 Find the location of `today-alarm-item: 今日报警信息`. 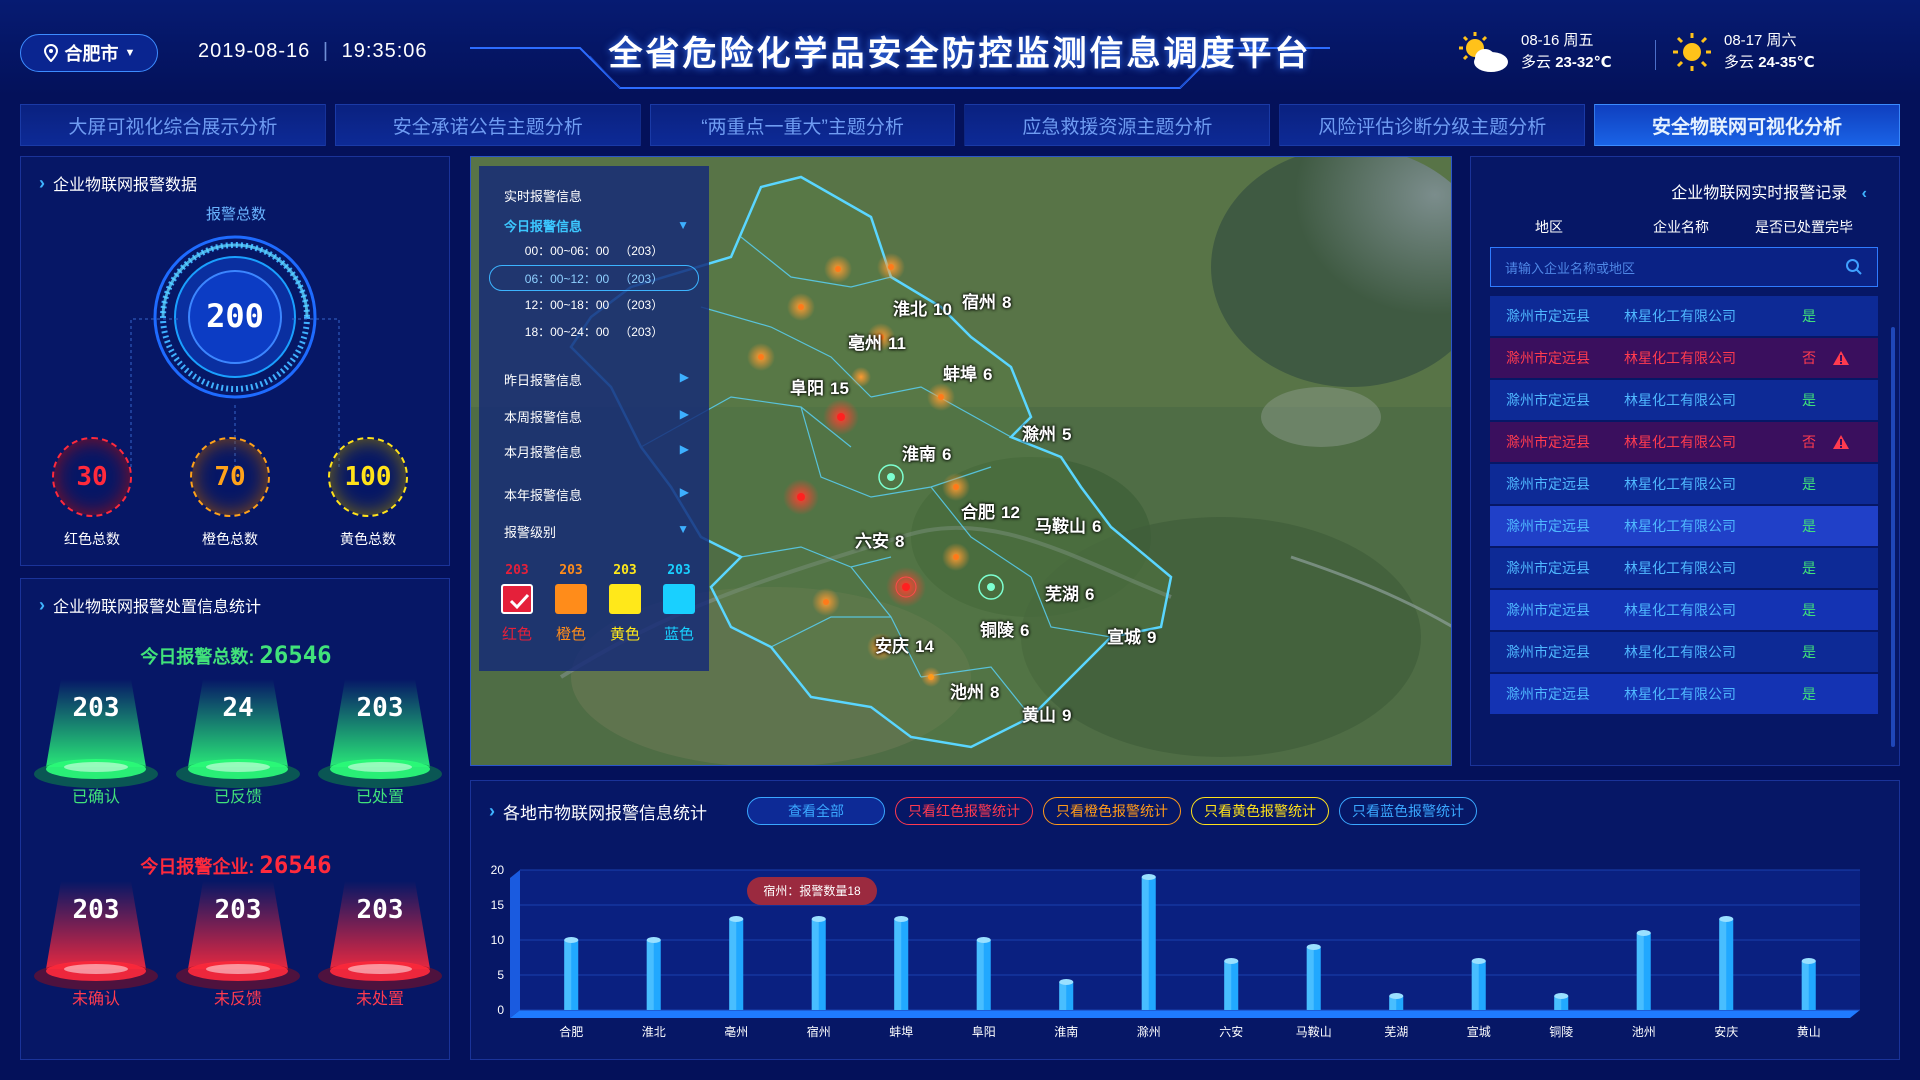

today-alarm-item: 今日报警信息 is located at coordinates (543, 225).